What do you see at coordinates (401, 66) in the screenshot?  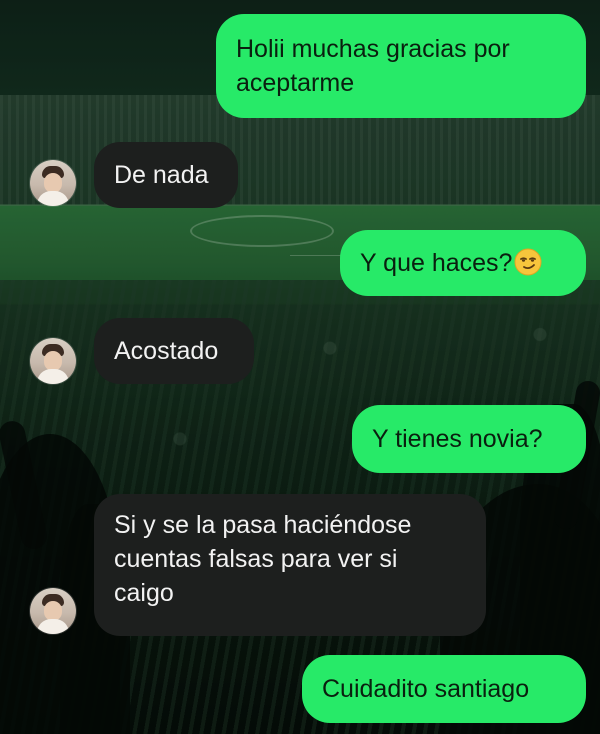 I see `outgoing-message-bubble: Holii muchas gracias por aceptarme` at bounding box center [401, 66].